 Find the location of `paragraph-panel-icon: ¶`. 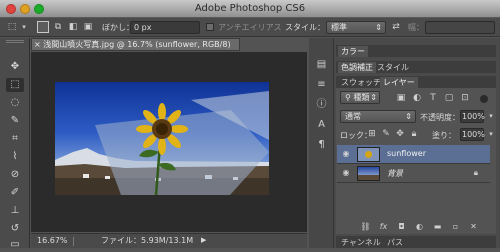

paragraph-panel-icon: ¶ is located at coordinates (321, 144).